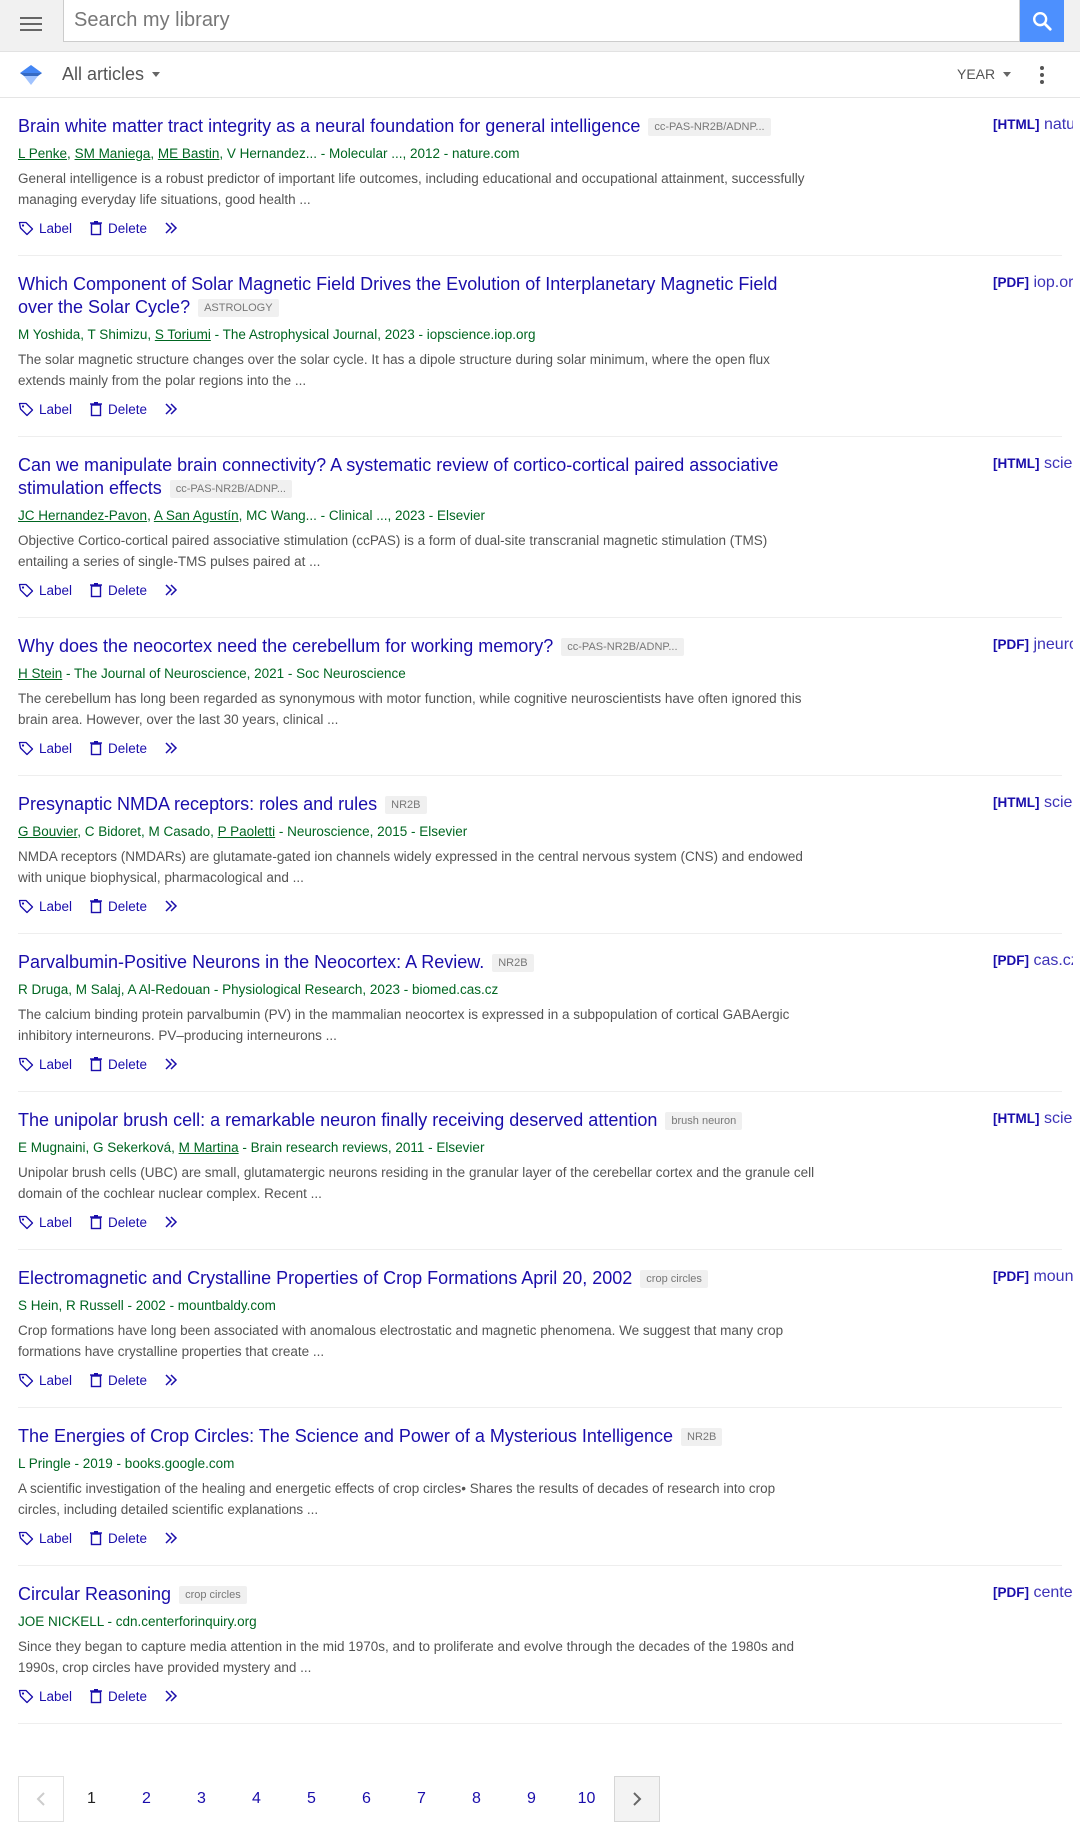 Image resolution: width=1080 pixels, height=1844 pixels. What do you see at coordinates (111, 74) in the screenshot?
I see `library-scope-dropdown: All articles` at bounding box center [111, 74].